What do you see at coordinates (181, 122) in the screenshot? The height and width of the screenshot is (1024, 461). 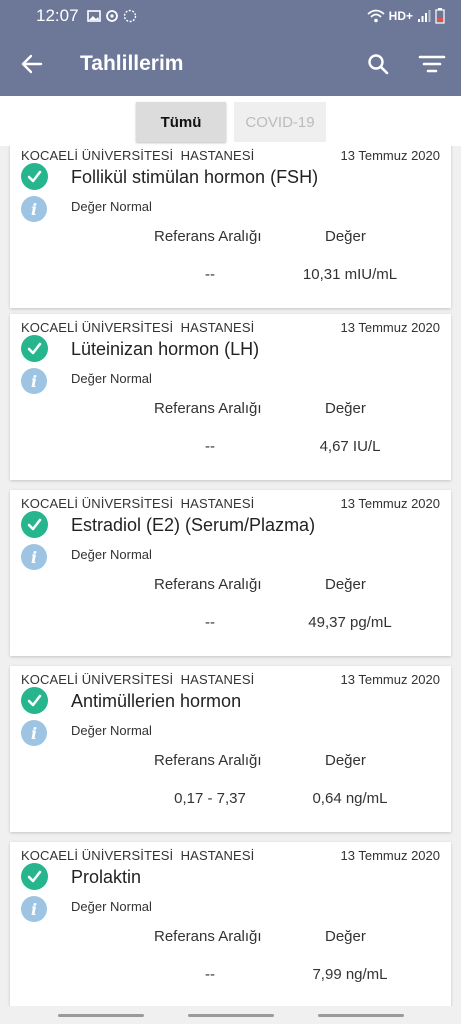 I see `tab-all: Tümü` at bounding box center [181, 122].